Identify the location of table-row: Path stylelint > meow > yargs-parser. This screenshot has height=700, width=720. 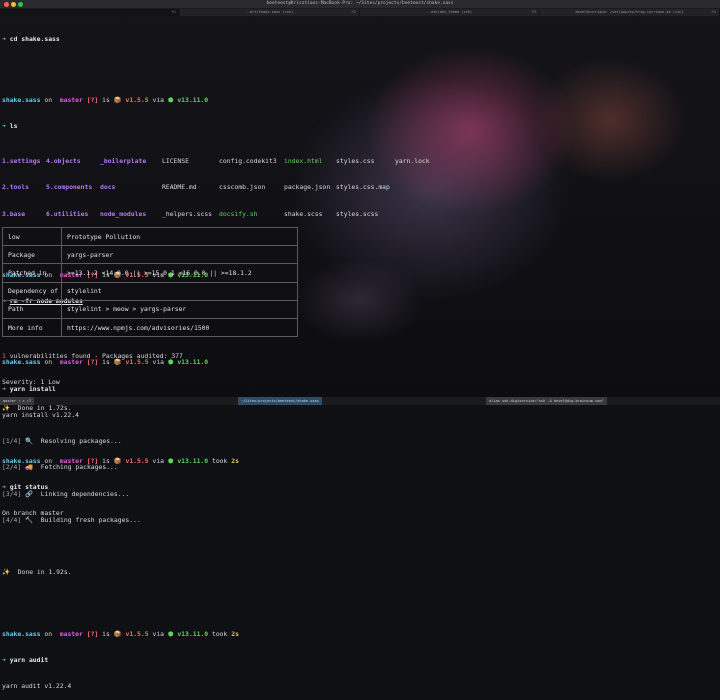
(150, 309).